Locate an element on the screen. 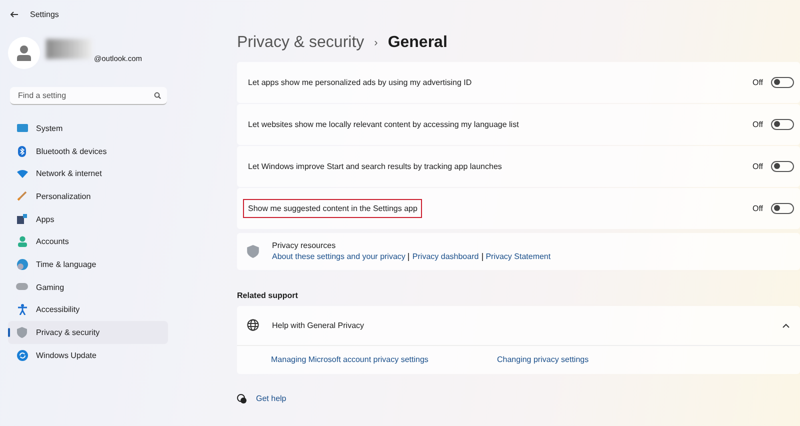 The width and height of the screenshot is (800, 426). globe-clock-icon is located at coordinates (22, 264).